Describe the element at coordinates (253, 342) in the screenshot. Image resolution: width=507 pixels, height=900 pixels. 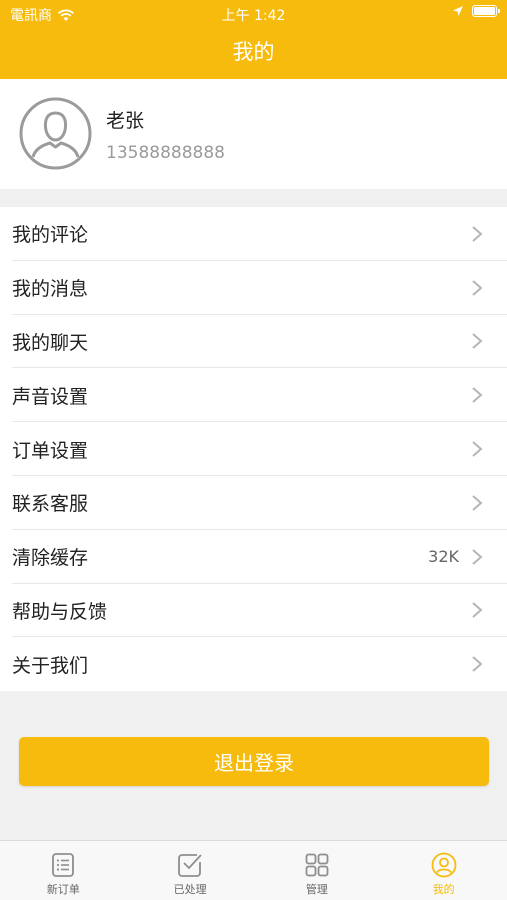
I see `menu-item-chat: 我的聊天` at that location.